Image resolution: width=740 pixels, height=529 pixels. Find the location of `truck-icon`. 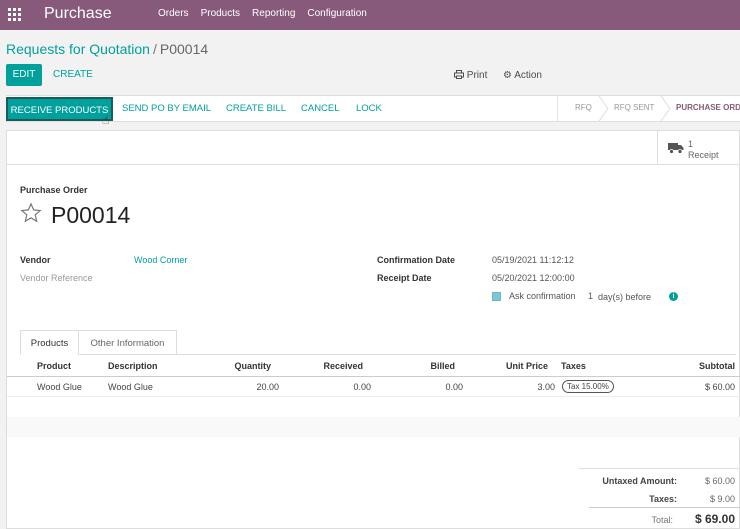

truck-icon is located at coordinates (676, 148).